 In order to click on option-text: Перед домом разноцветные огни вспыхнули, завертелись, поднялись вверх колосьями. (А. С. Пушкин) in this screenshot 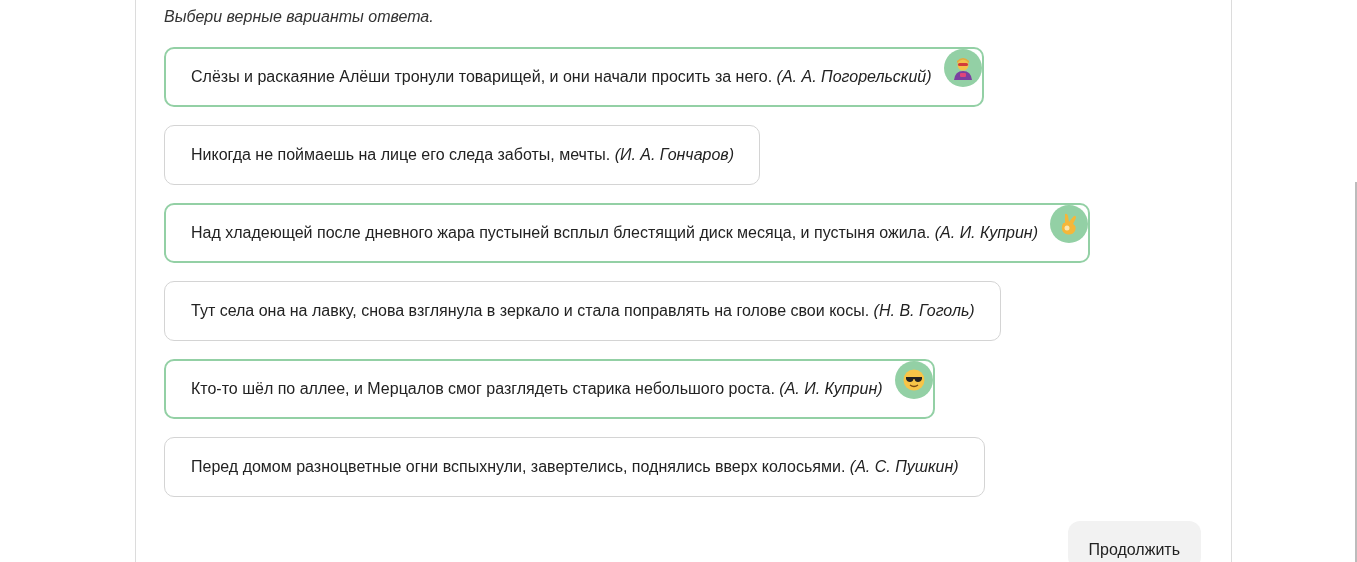, I will do `click(575, 467)`.